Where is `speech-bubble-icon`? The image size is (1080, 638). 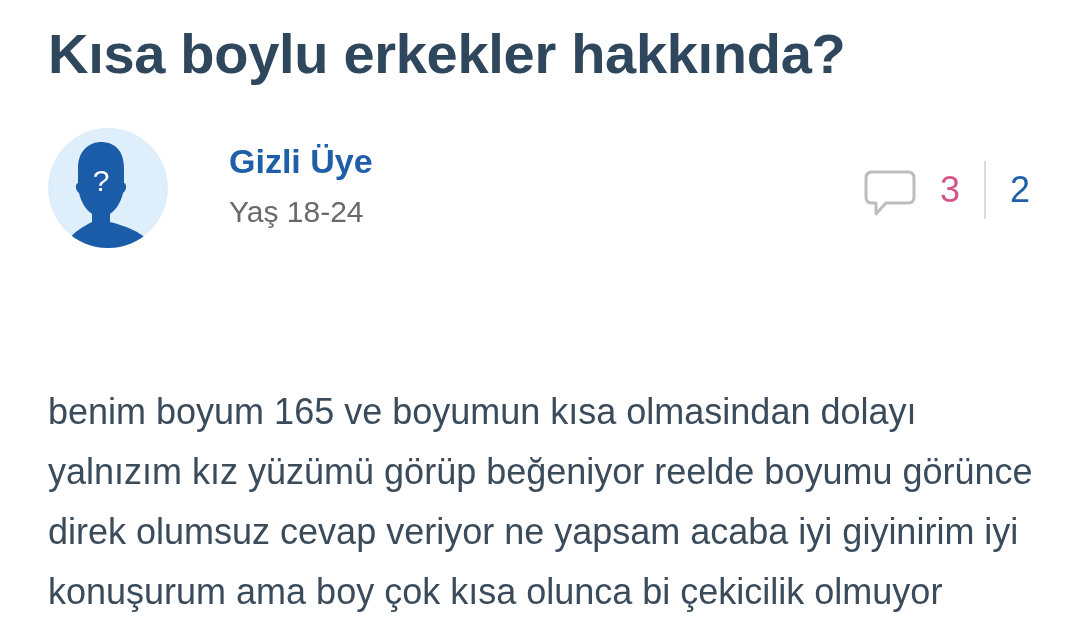
speech-bubble-icon is located at coordinates (889, 193).